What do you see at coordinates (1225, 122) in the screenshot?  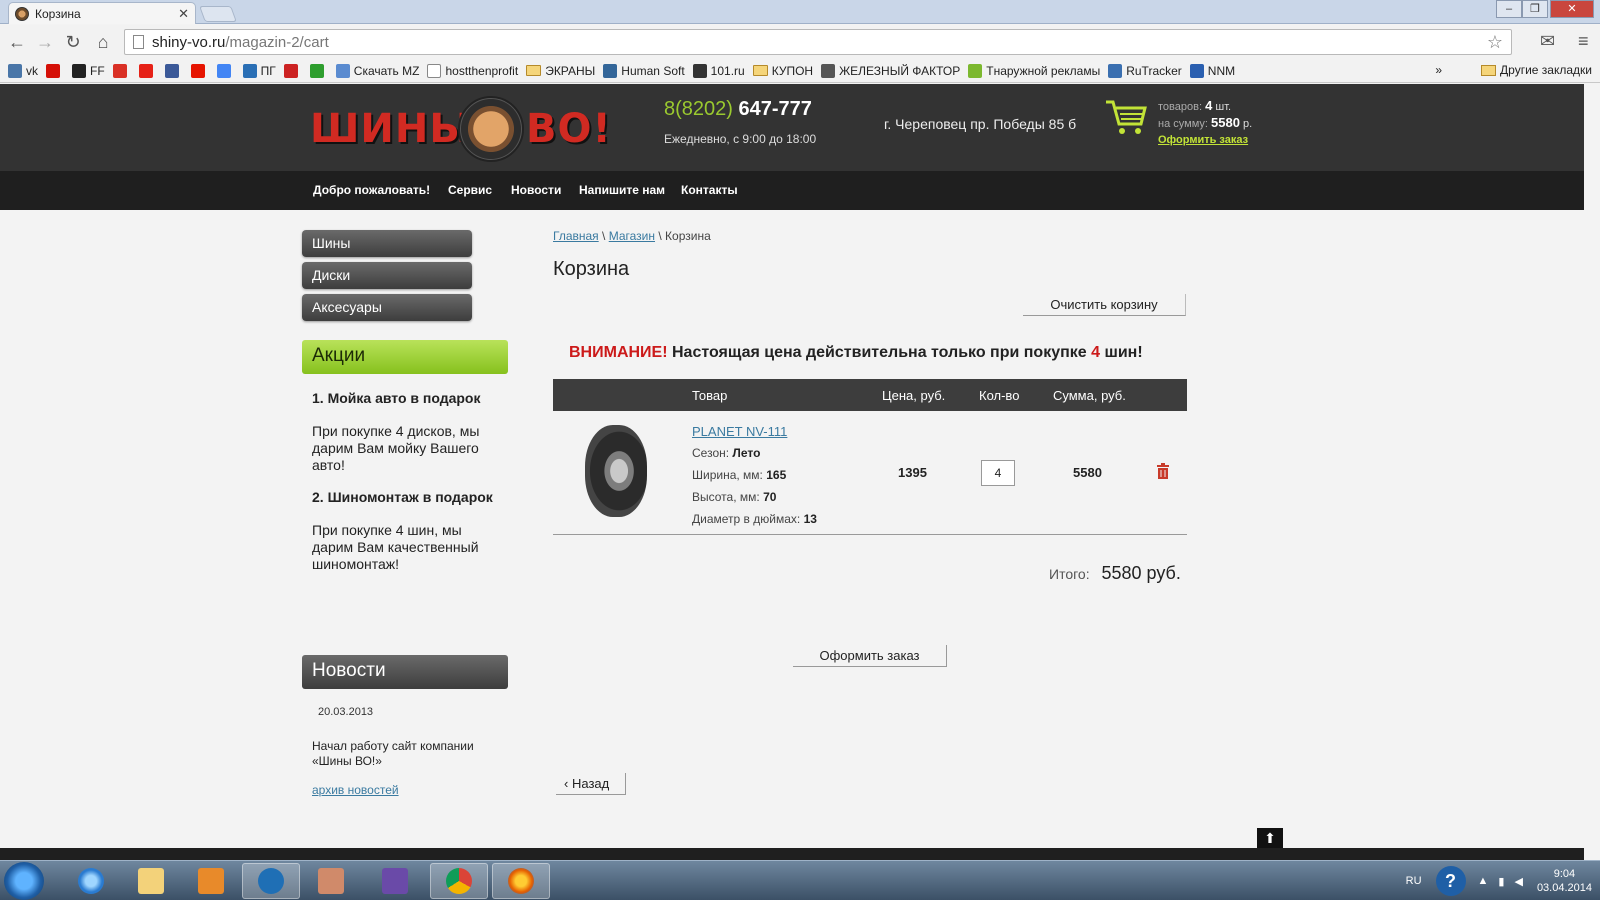 I see `cart-sum-value: 5580` at bounding box center [1225, 122].